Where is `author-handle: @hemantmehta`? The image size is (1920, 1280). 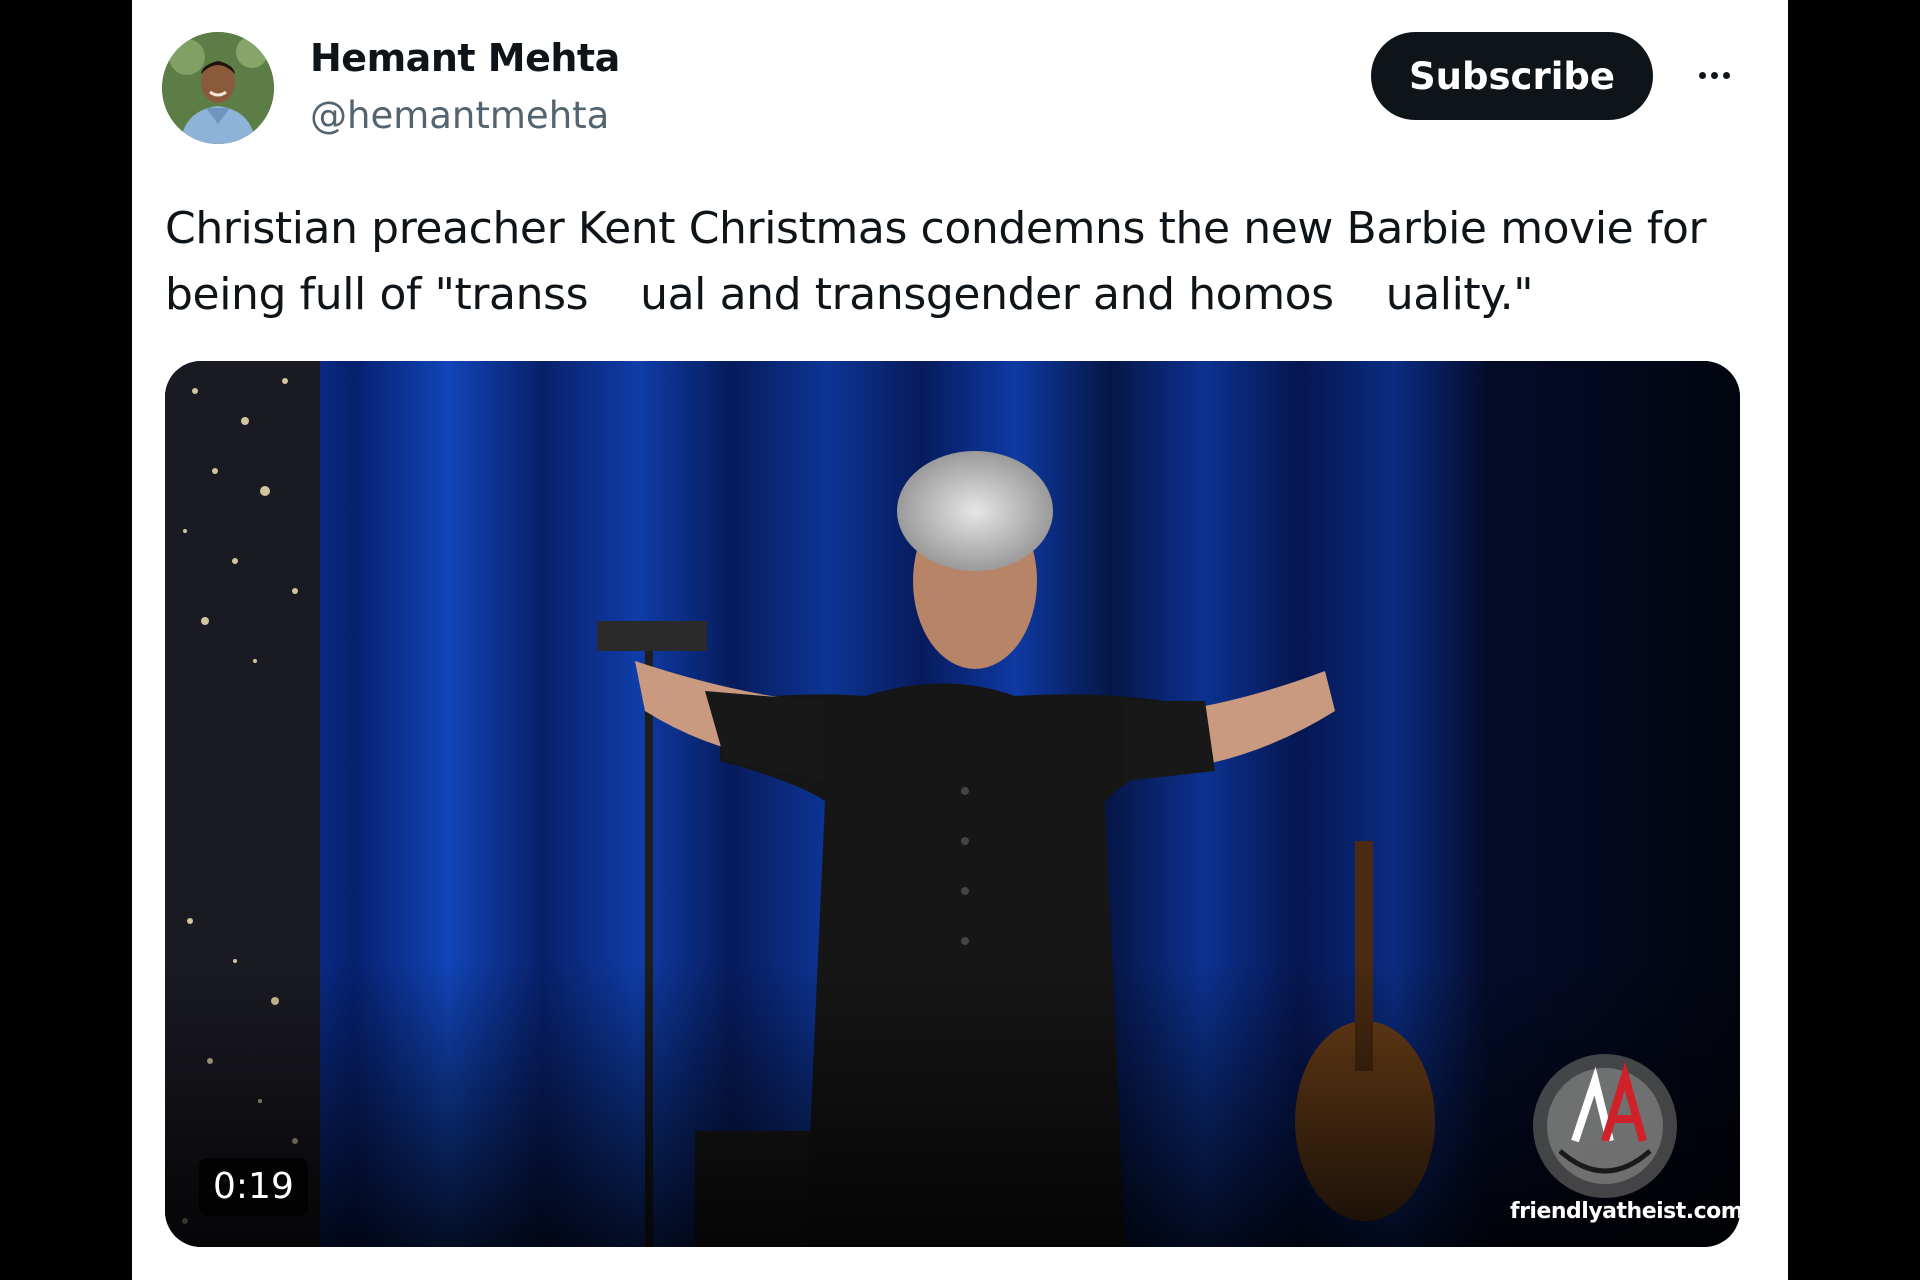
author-handle: @hemantmehta is located at coordinates (459, 115).